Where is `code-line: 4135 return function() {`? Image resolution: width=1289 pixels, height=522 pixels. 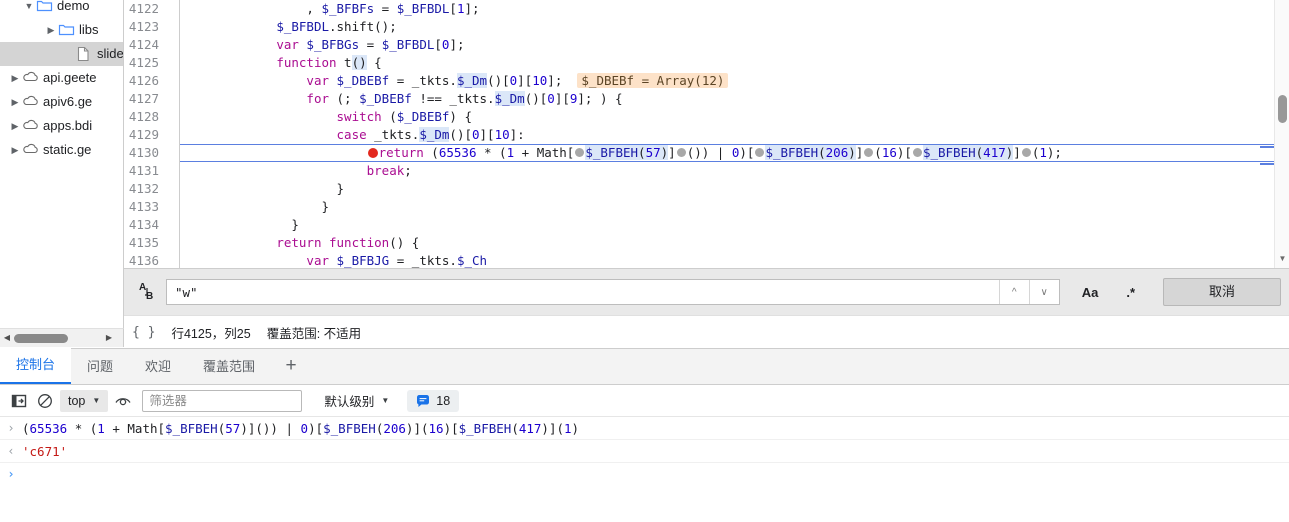
code-line: 4135 return function() { is located at coordinates (706, 243).